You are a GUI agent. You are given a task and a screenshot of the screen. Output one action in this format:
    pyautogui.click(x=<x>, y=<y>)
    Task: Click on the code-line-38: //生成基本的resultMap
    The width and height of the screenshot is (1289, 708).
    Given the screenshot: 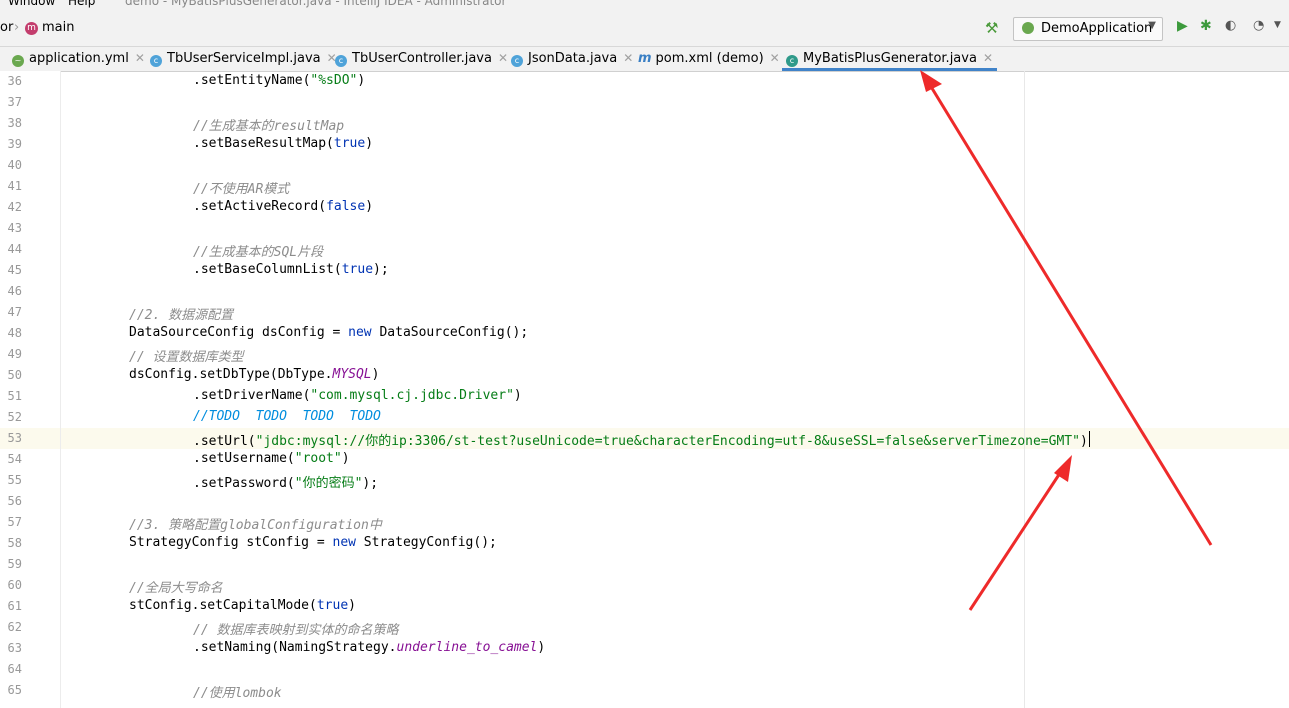 What is the action you would take?
    pyautogui.click(x=269, y=126)
    